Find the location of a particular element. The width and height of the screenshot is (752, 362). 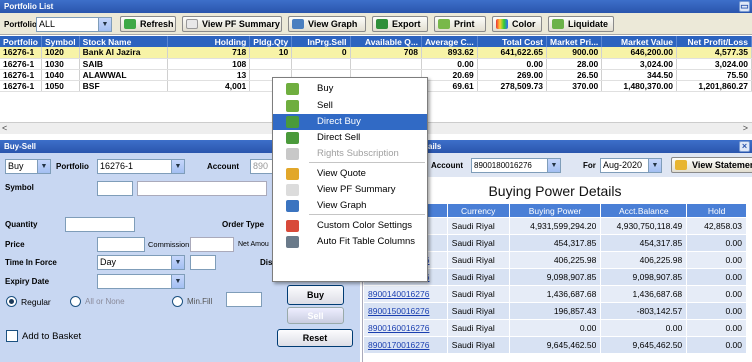

color-button: Color is located at coordinates (517, 24).